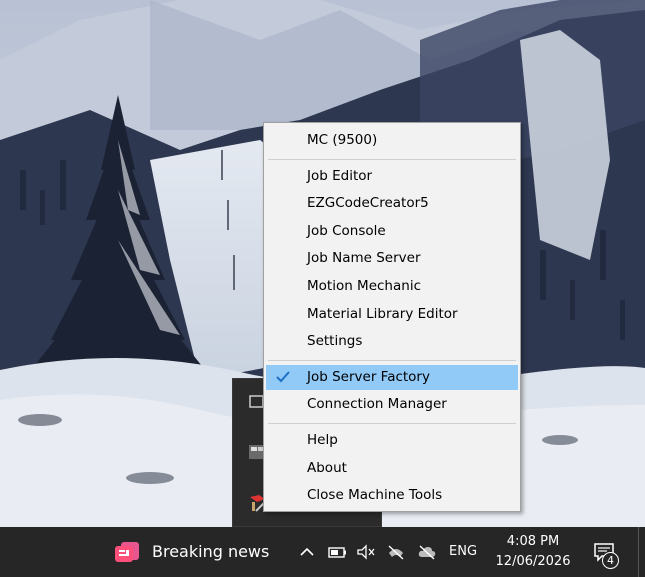  What do you see at coordinates (610, 560) in the screenshot?
I see `notification-count-badge: 4` at bounding box center [610, 560].